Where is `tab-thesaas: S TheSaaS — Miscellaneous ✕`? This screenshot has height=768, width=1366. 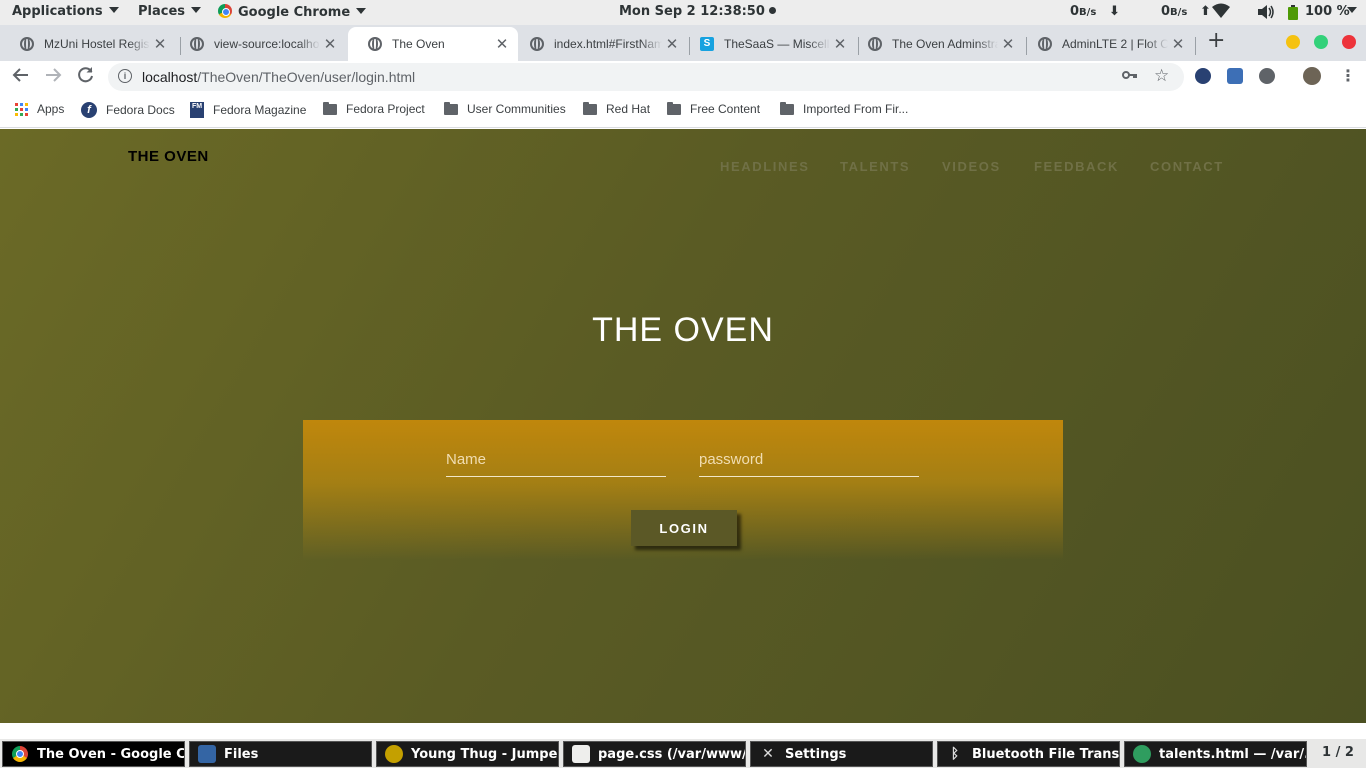
tab-thesaas: S TheSaaS — Miscellaneous ✕ is located at coordinates (768, 44).